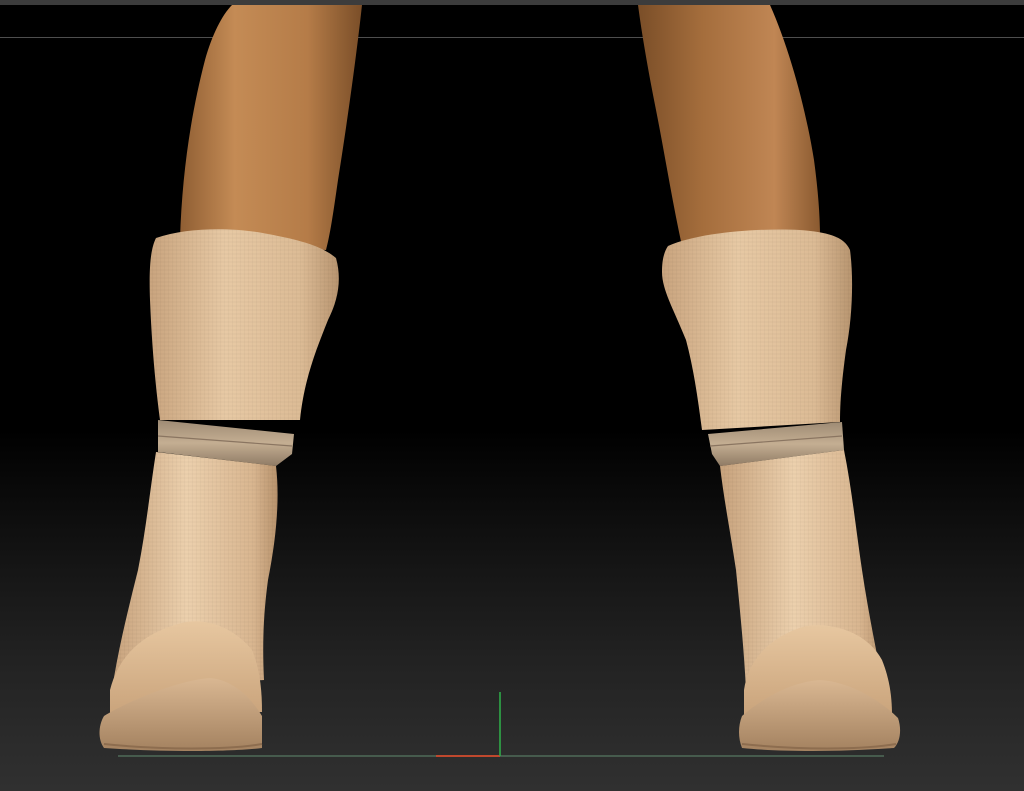 The height and width of the screenshot is (791, 1024). I want to click on right-calf, so click(729, 125).